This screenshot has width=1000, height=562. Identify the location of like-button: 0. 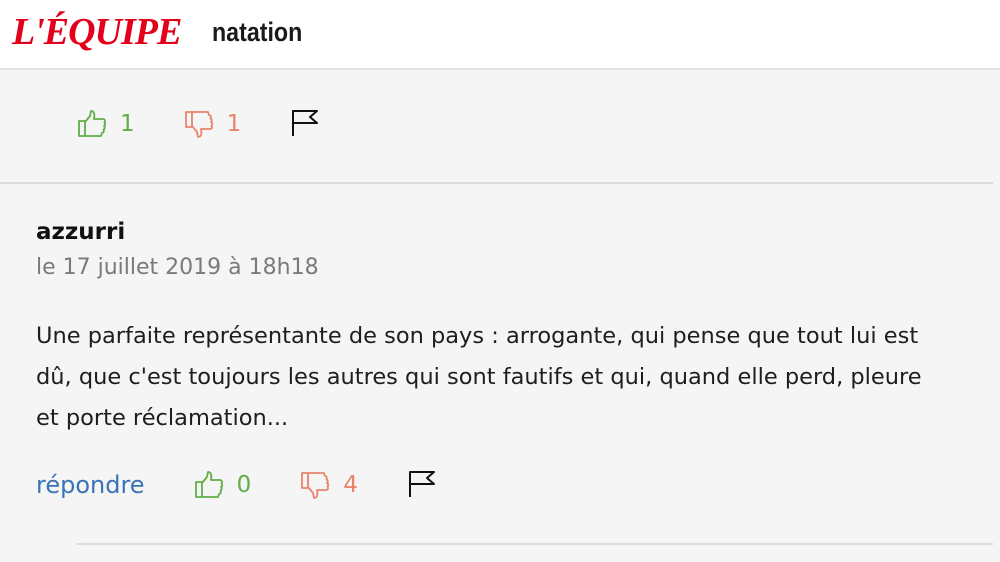
(222, 485).